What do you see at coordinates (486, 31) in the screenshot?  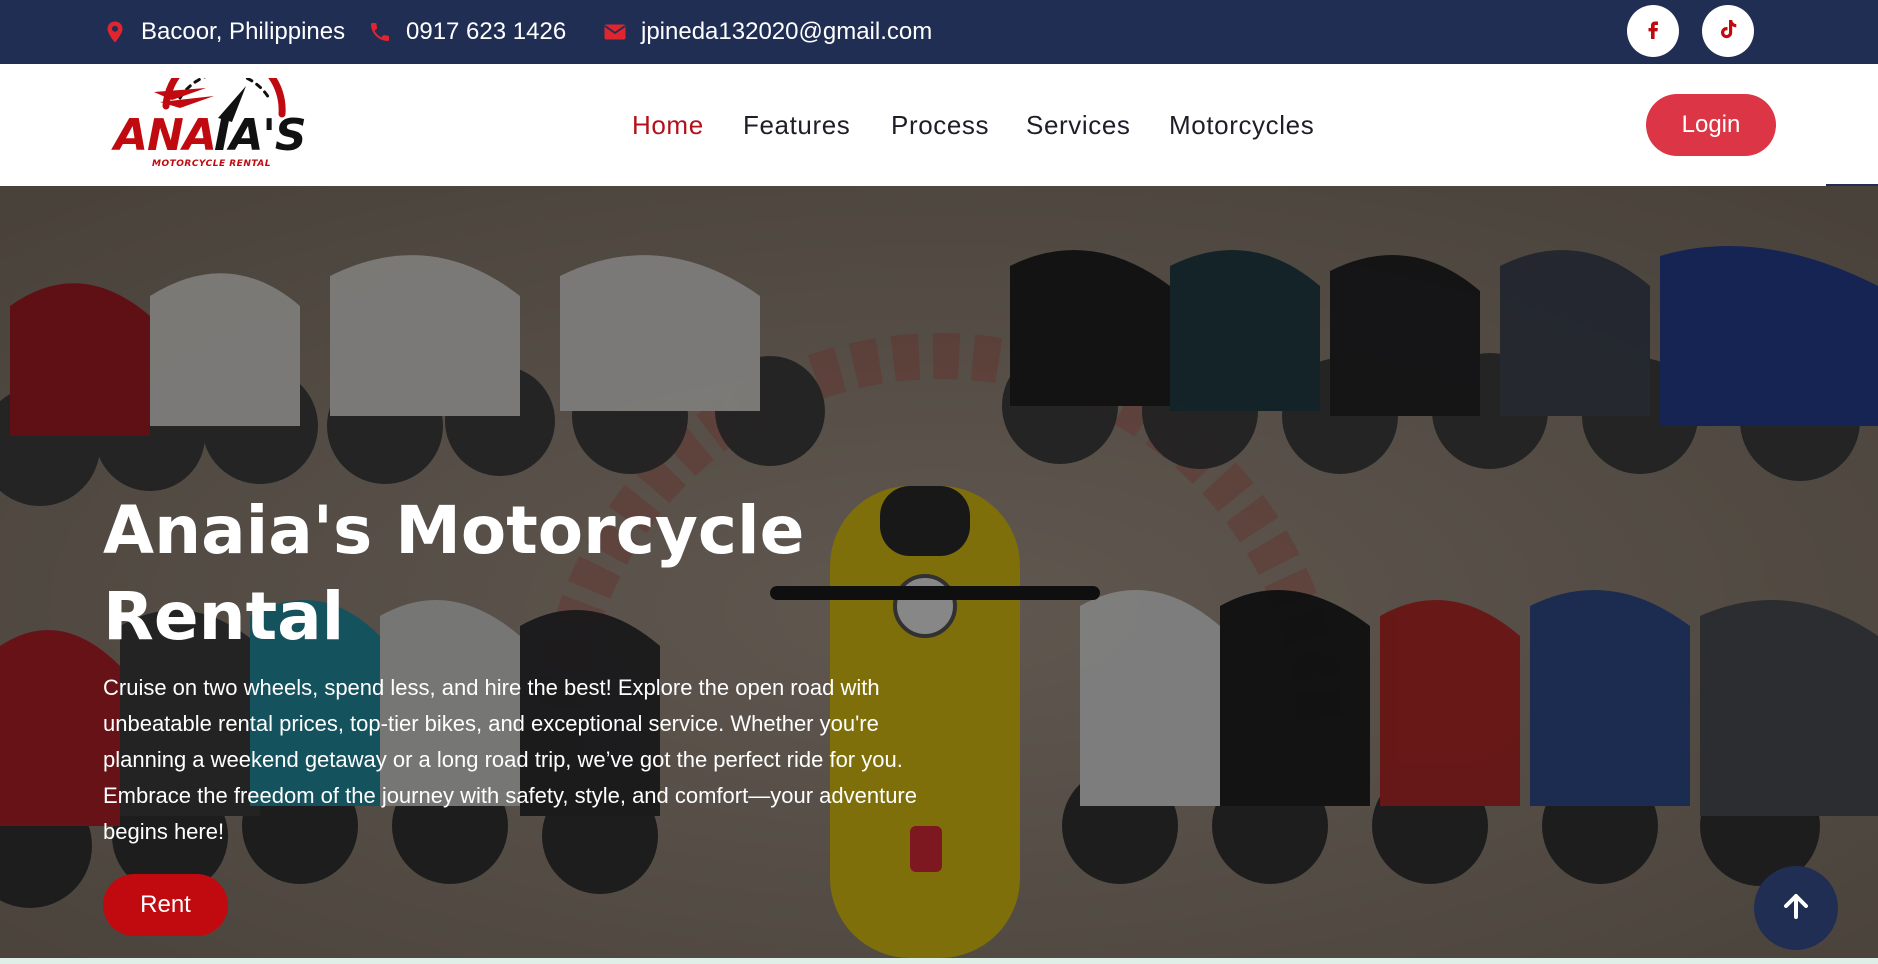 I see `phone-text: 0917 623 1426` at bounding box center [486, 31].